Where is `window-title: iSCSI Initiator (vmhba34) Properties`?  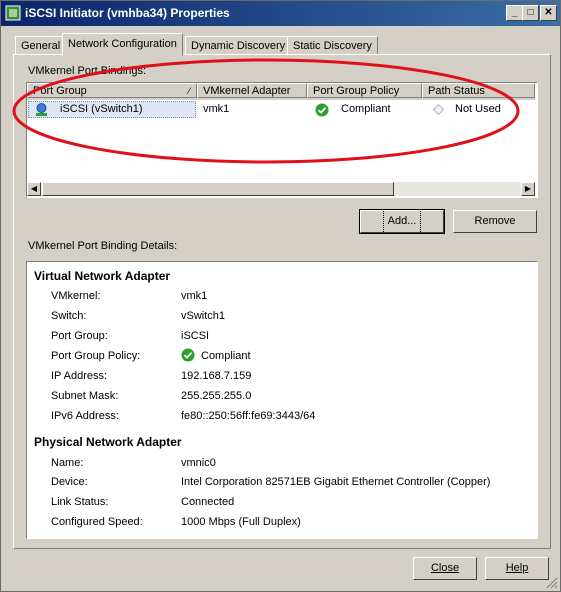 window-title: iSCSI Initiator (vmhba34) Properties is located at coordinates (127, 13).